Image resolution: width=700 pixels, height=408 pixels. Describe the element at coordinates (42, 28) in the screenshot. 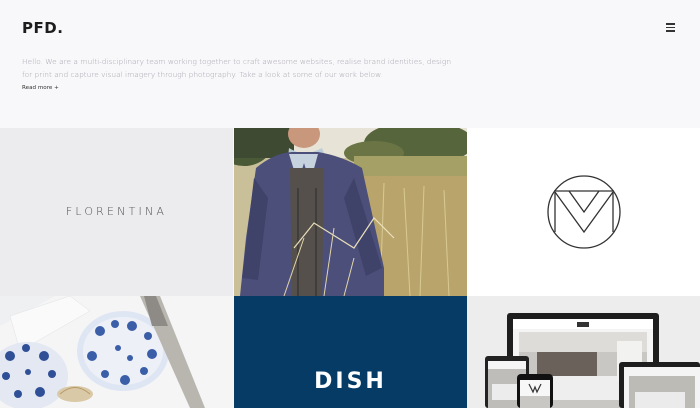

I see `site-logo: PFD.` at that location.